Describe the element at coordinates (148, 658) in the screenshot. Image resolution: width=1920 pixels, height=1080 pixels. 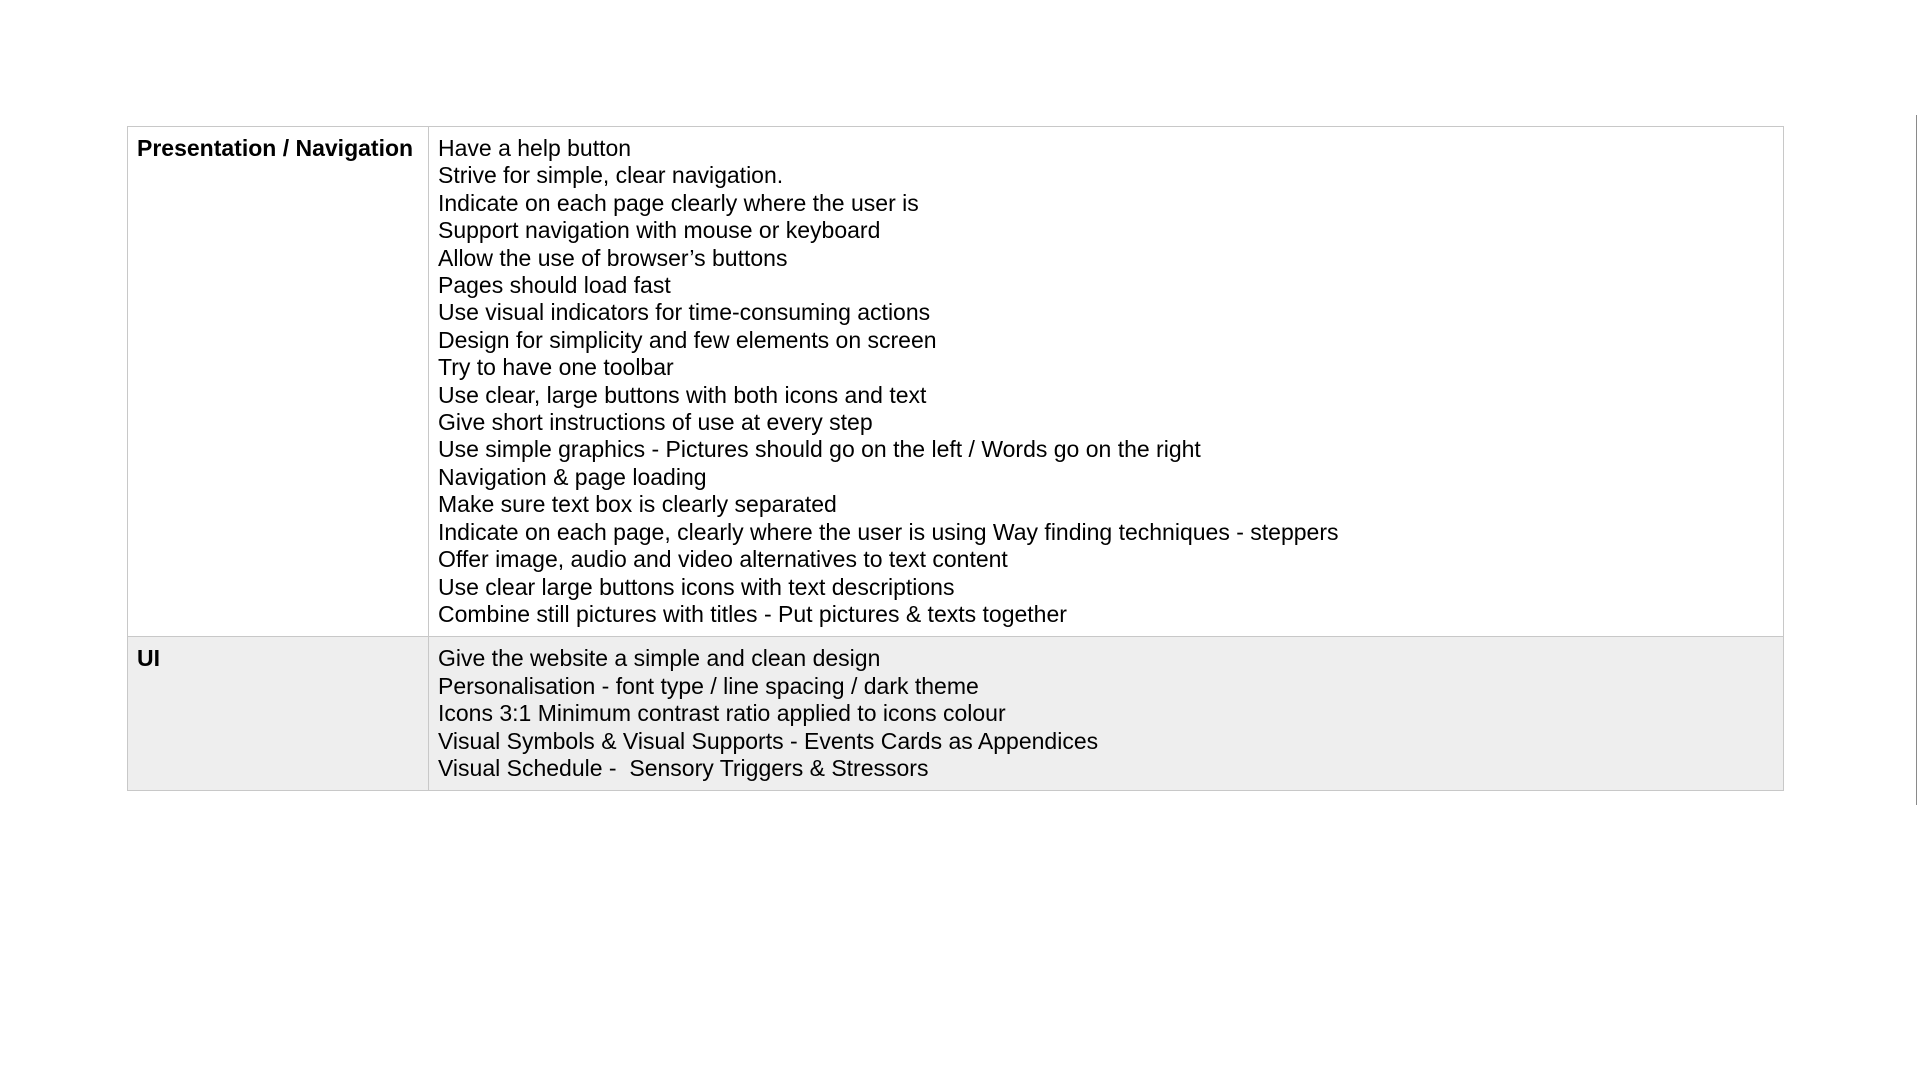
I see `category-label: UI` at that location.